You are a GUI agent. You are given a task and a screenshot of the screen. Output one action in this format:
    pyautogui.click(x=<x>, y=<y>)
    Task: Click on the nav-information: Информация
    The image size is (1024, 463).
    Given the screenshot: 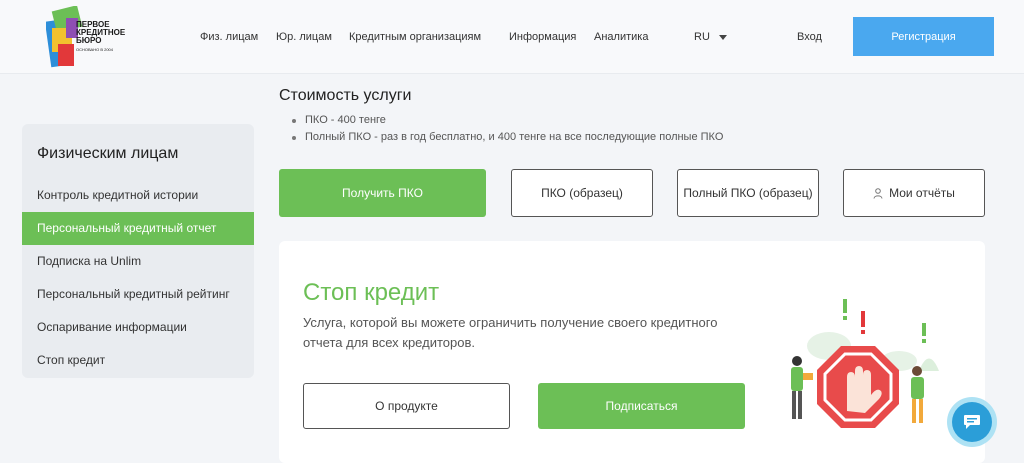 What is the action you would take?
    pyautogui.click(x=542, y=37)
    